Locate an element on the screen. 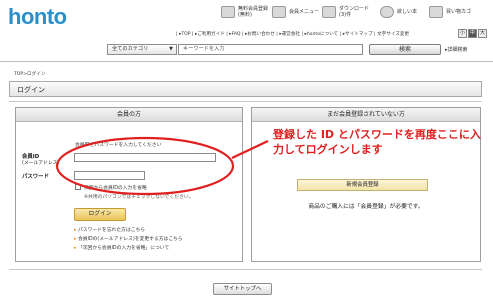 This screenshot has height=296, width=493. annotation-pointer-line is located at coordinates (250, 149).